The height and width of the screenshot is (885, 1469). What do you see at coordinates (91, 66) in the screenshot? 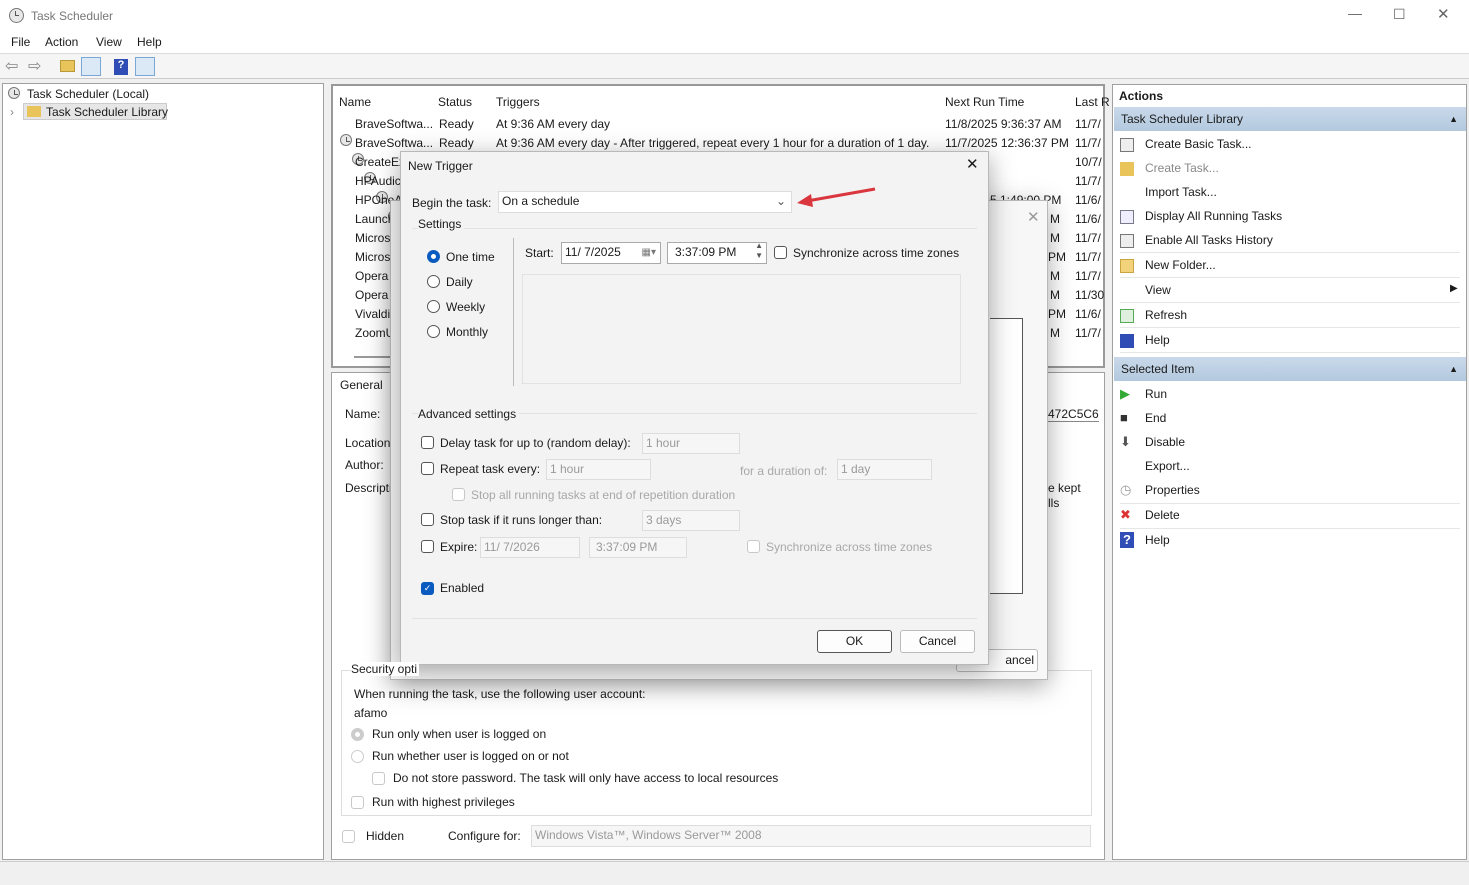
I see `show-hide-tree-icon` at bounding box center [91, 66].